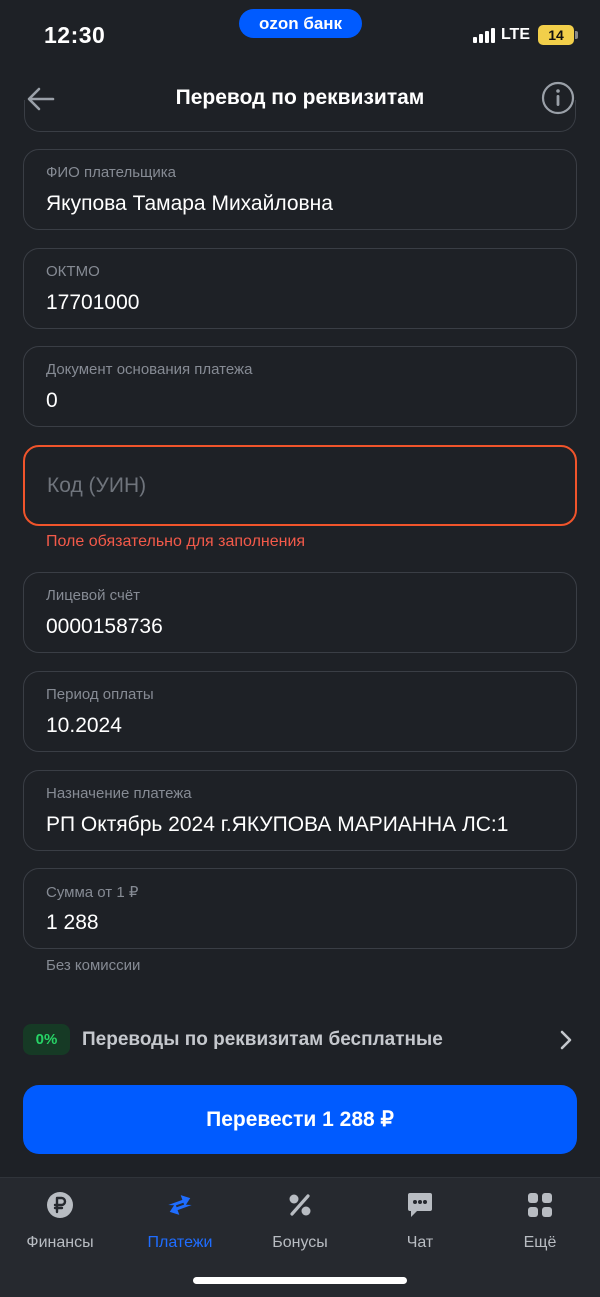  I want to click on chevron-right-icon, so click(566, 1040).